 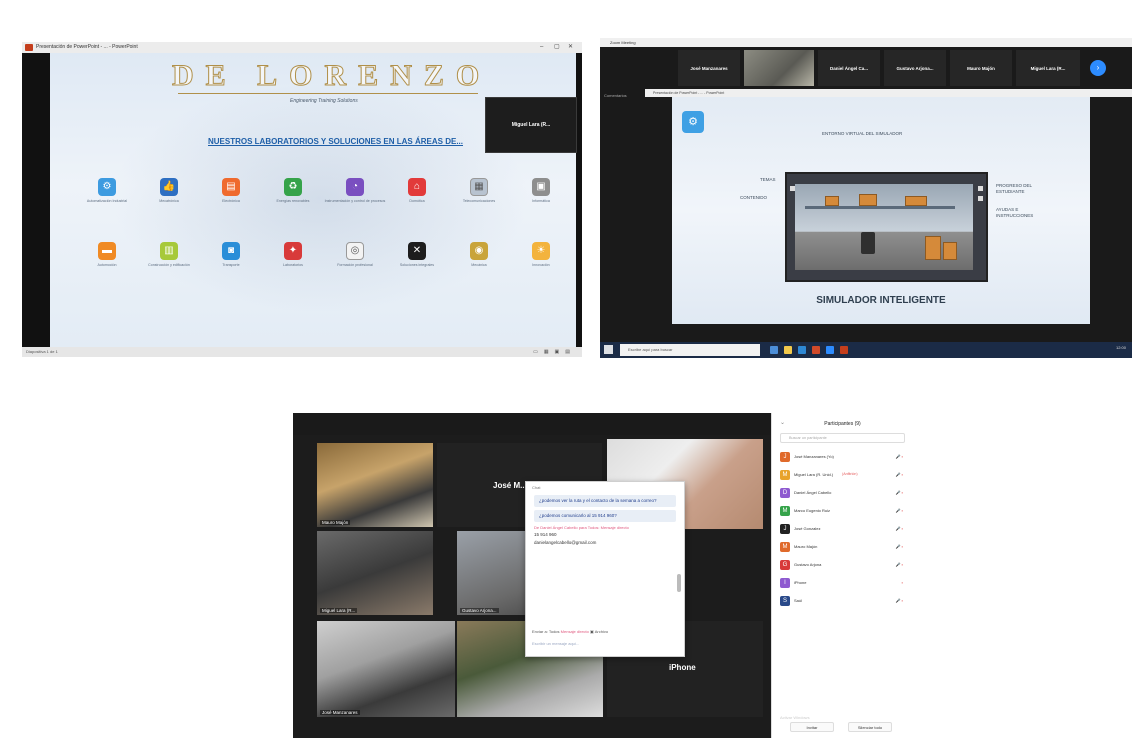 What do you see at coordinates (842, 566) in the screenshot?
I see `participant-row: G Gustavo Arjona 🎤 ▪` at bounding box center [842, 566].